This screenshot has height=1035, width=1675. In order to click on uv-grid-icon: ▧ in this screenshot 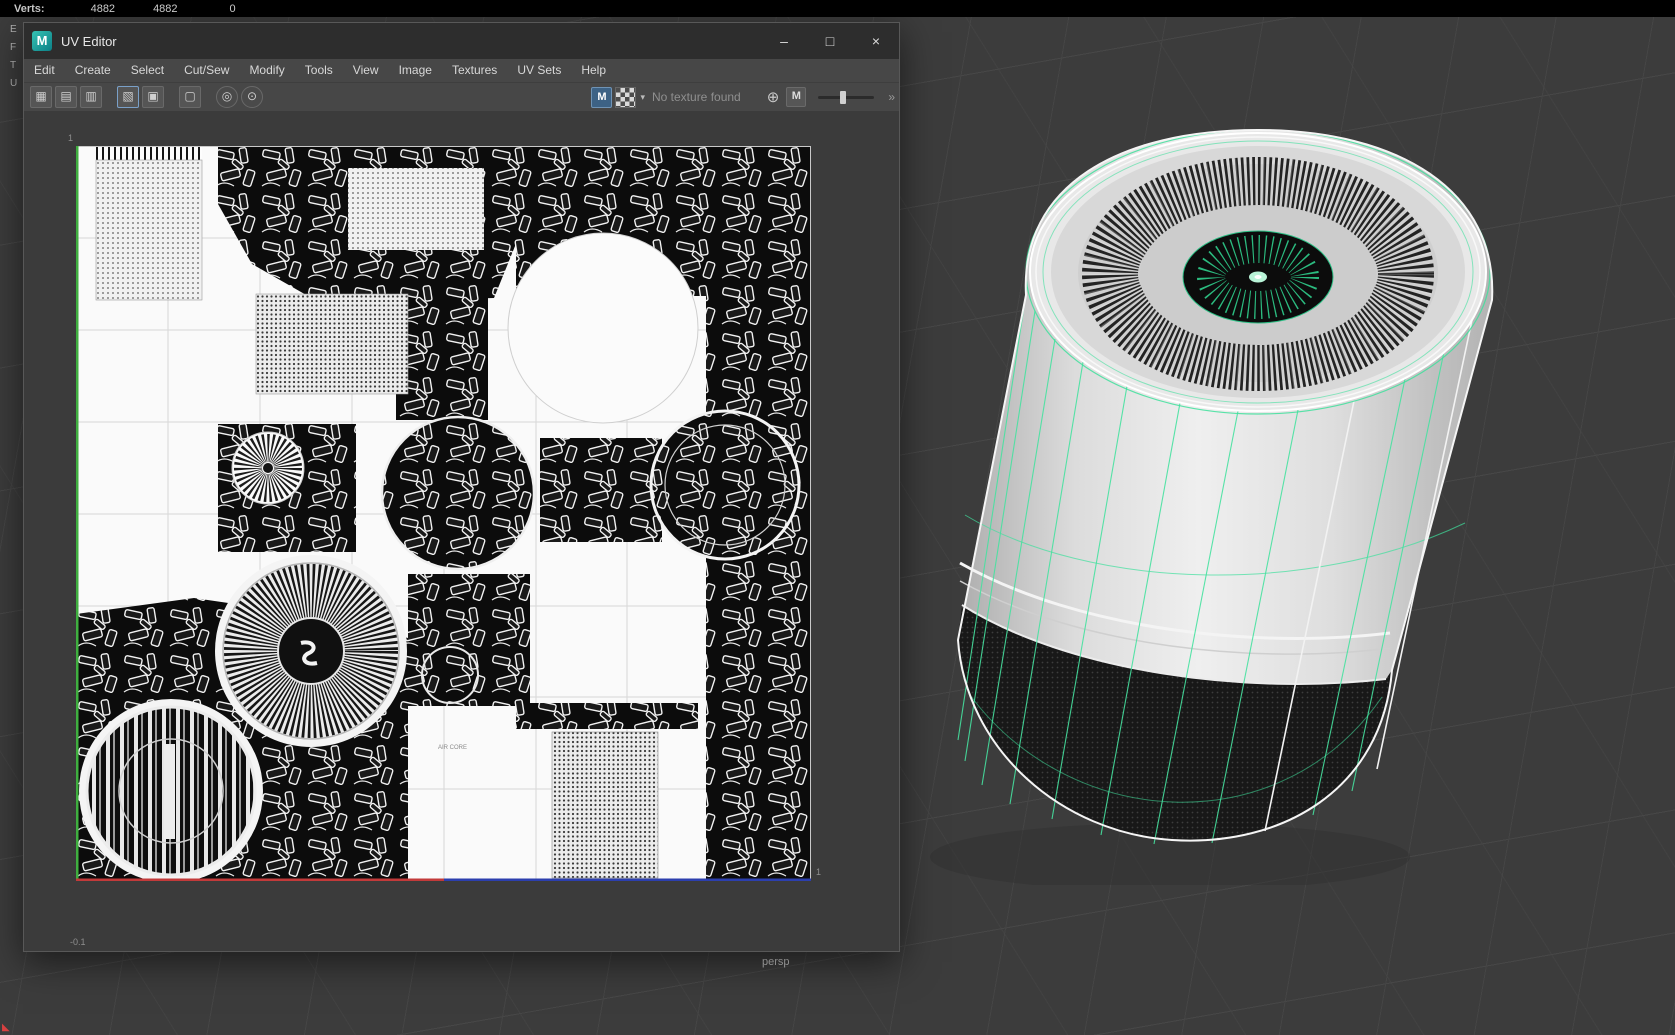, I will do `click(128, 97)`.